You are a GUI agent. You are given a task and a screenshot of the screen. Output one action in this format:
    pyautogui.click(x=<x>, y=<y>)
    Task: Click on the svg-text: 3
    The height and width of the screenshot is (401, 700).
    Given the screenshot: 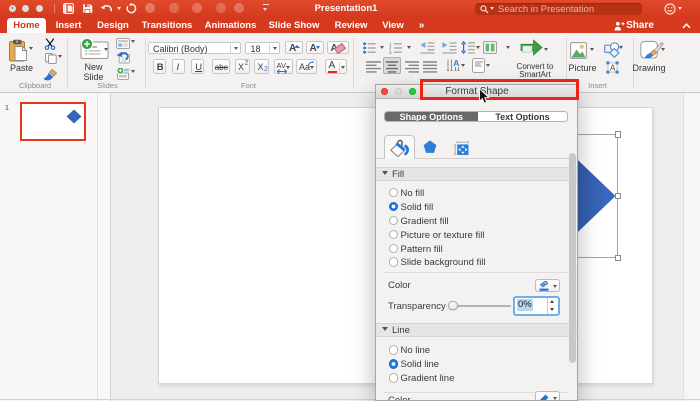 What is the action you would take?
    pyautogui.click(x=390, y=51)
    